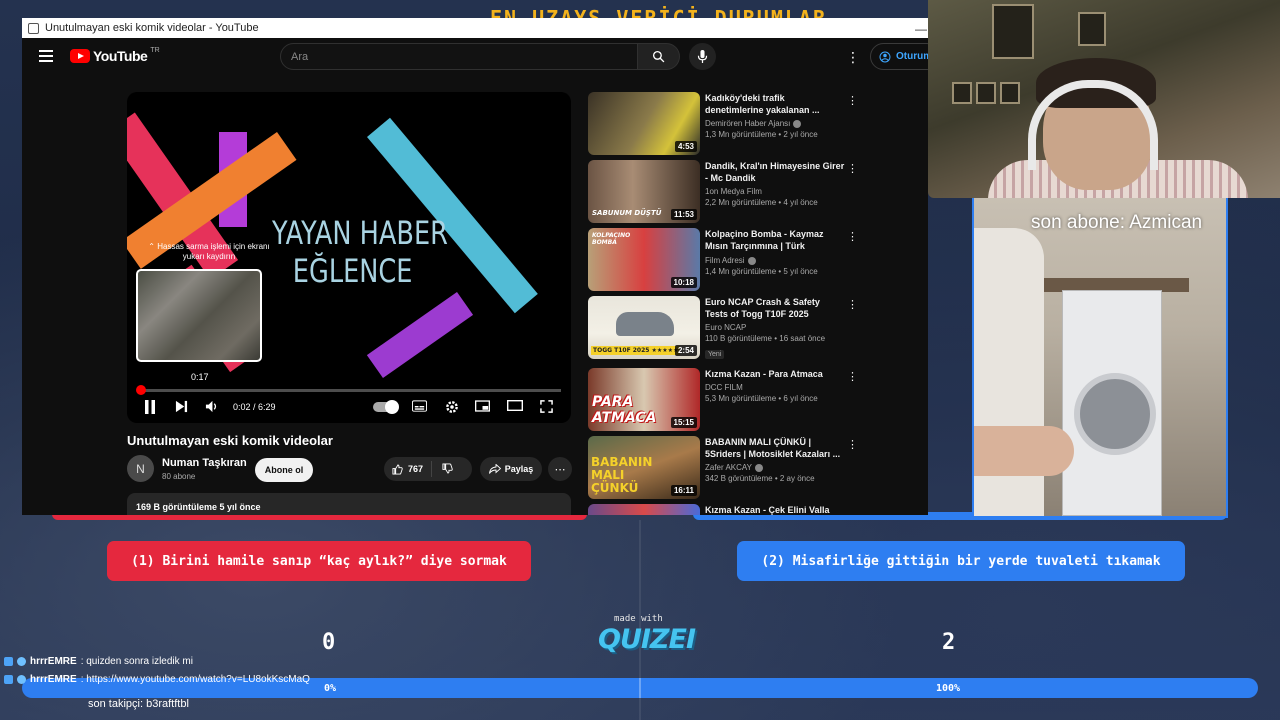 This screenshot has height=720, width=1280. I want to click on subtitles-icon, so click(419, 406).